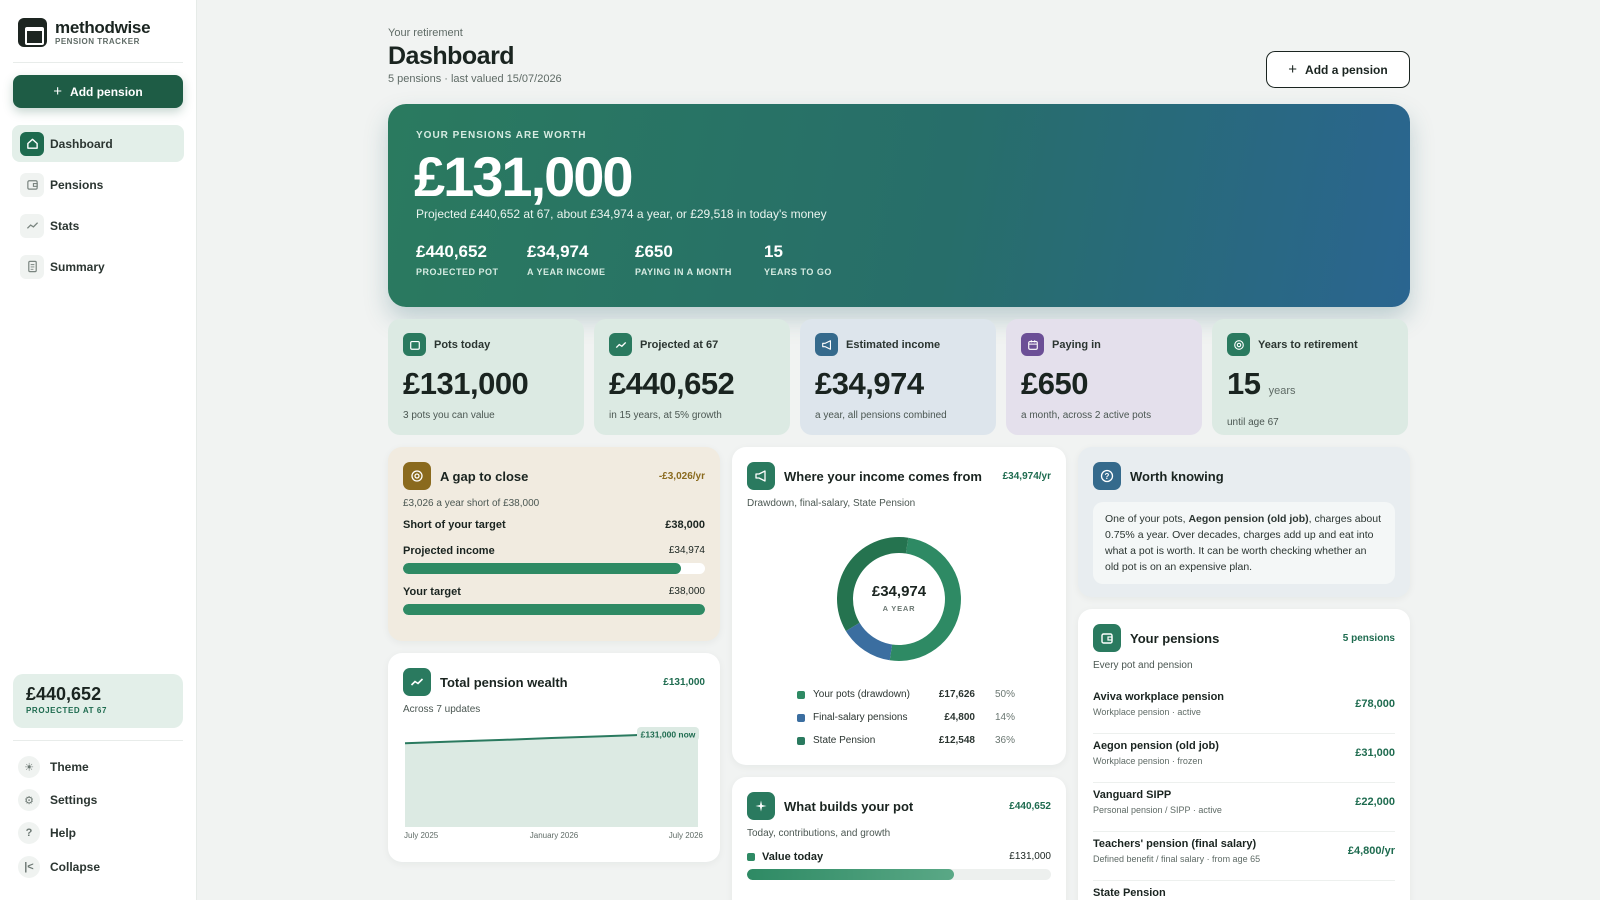 The width and height of the screenshot is (1600, 900). What do you see at coordinates (844, 740) in the screenshot?
I see `legend-name: State Pension` at bounding box center [844, 740].